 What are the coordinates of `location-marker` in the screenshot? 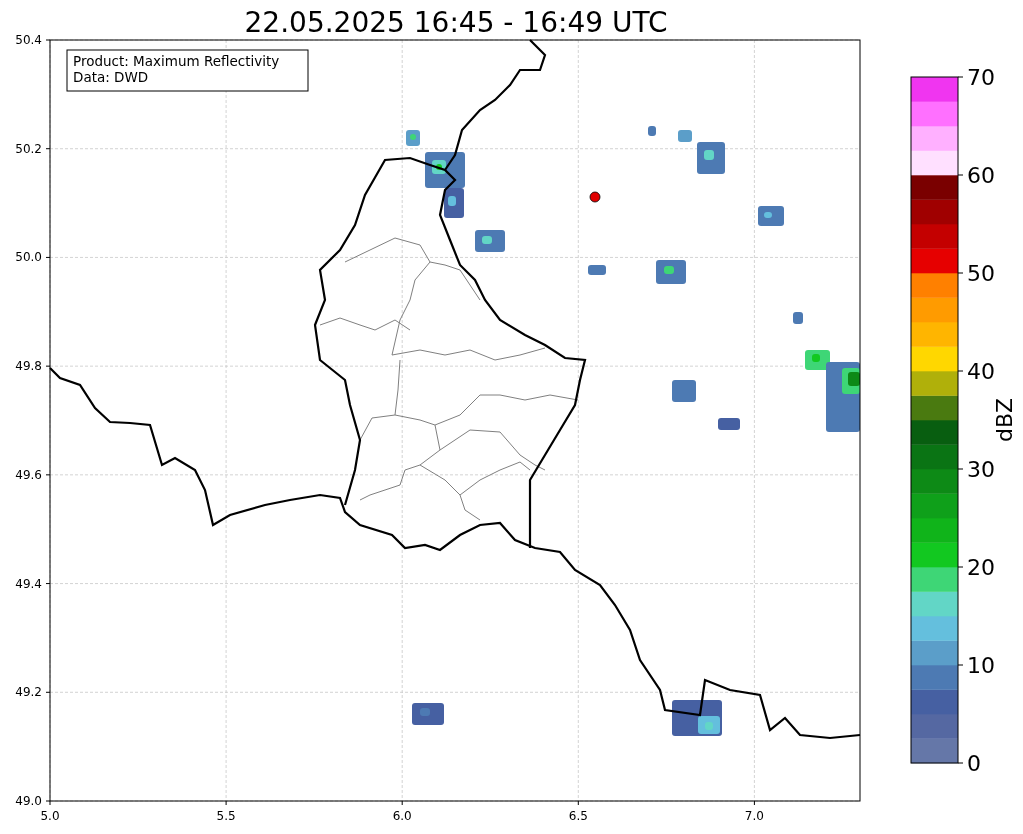 It's located at (595, 197).